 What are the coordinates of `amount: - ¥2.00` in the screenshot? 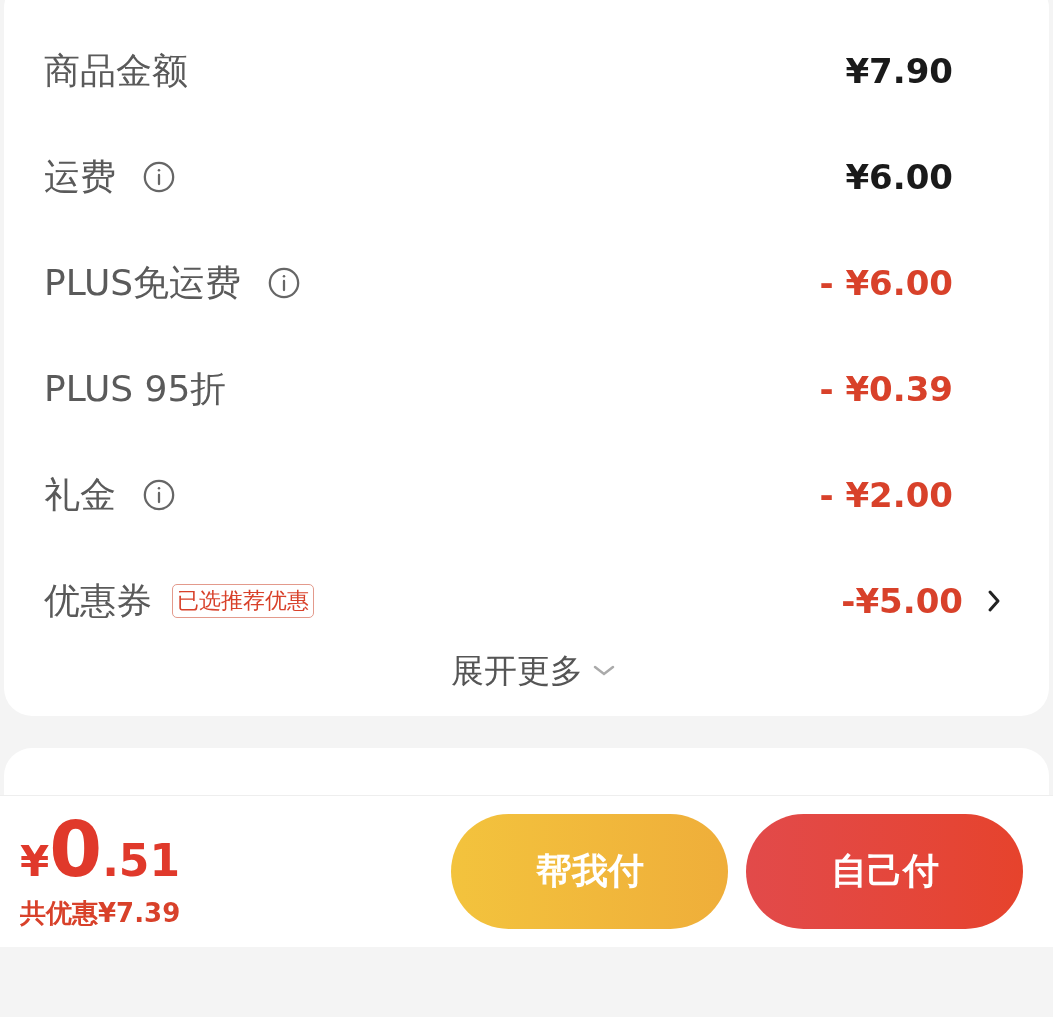 It's located at (886, 495).